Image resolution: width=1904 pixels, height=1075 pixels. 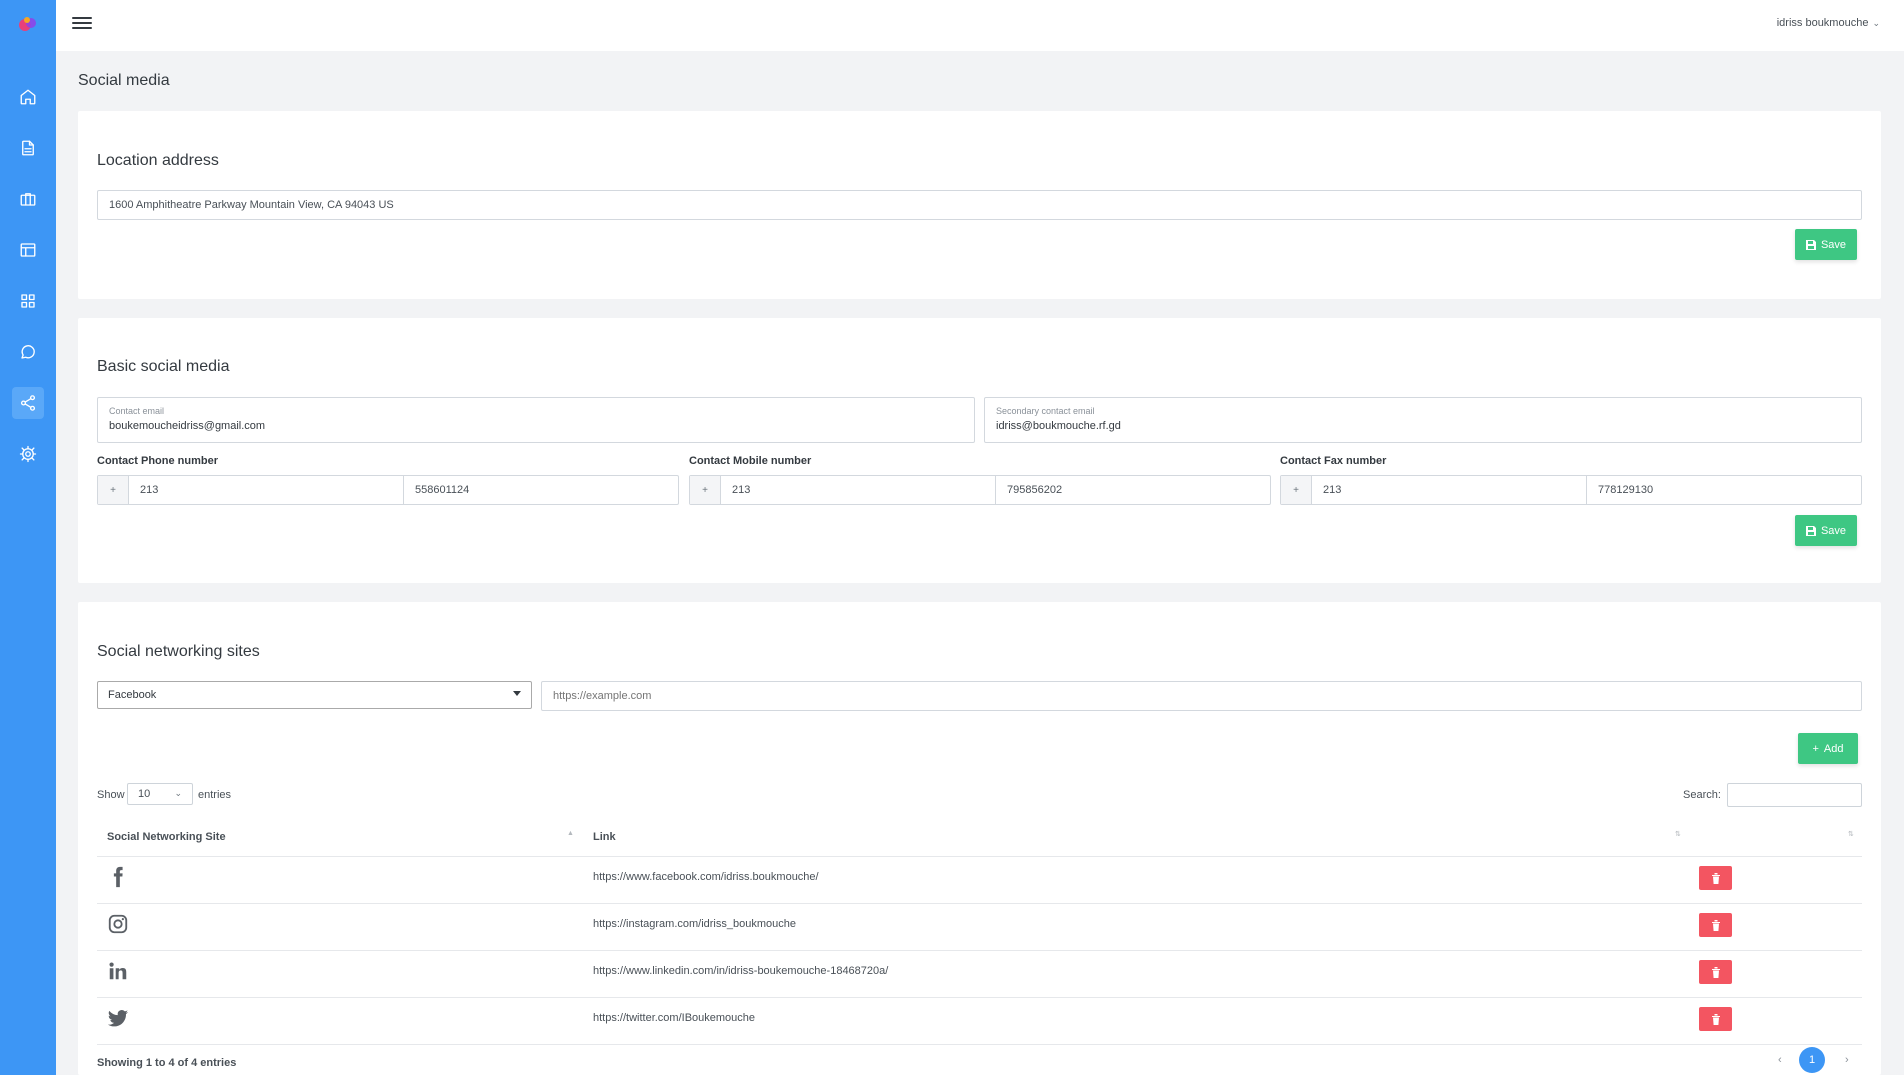 I want to click on hamburger-icon, so click(x=82, y=18).